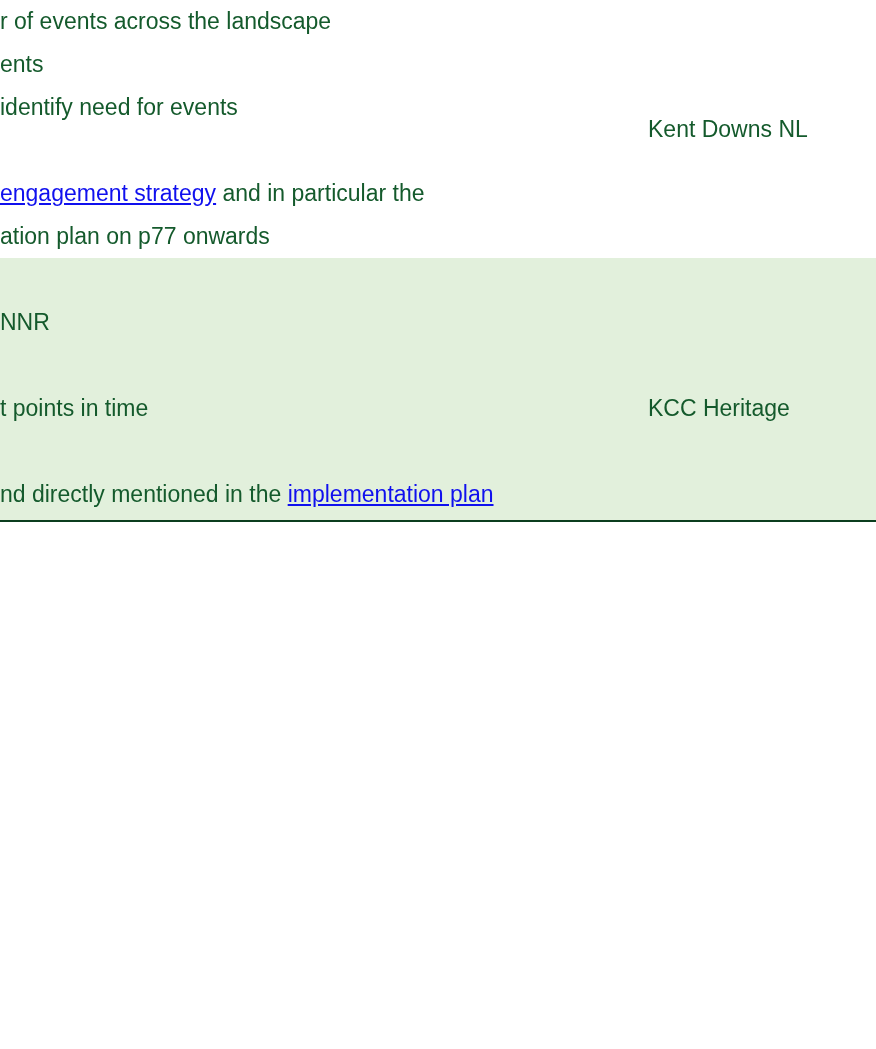  What do you see at coordinates (25, 322) in the screenshot?
I see `text-line: NNR` at bounding box center [25, 322].